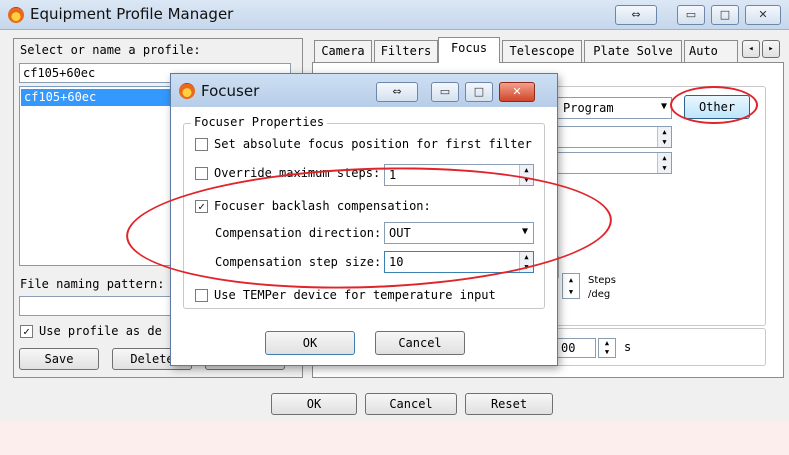 The height and width of the screenshot is (455, 789). Describe the element at coordinates (459, 233) in the screenshot. I see `direction-select: OUT ▼` at that location.